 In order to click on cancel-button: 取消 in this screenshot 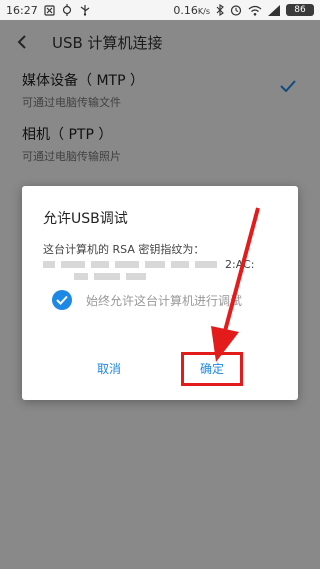, I will do `click(109, 369)`.